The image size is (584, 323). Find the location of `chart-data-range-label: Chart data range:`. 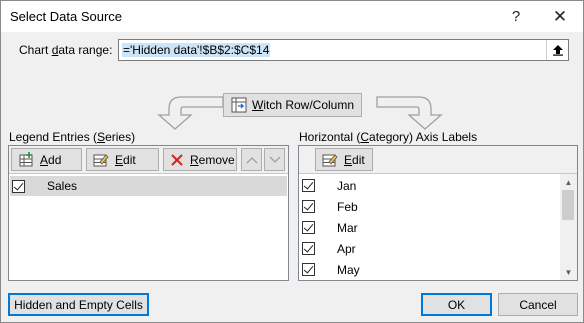

chart-data-range-label: Chart data range: is located at coordinates (66, 50).